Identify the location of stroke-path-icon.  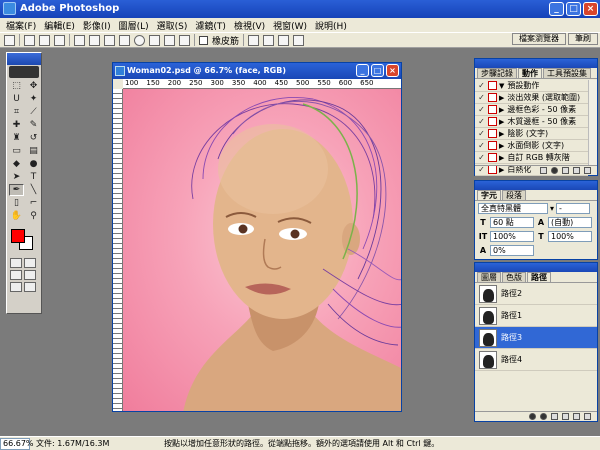
(543, 416).